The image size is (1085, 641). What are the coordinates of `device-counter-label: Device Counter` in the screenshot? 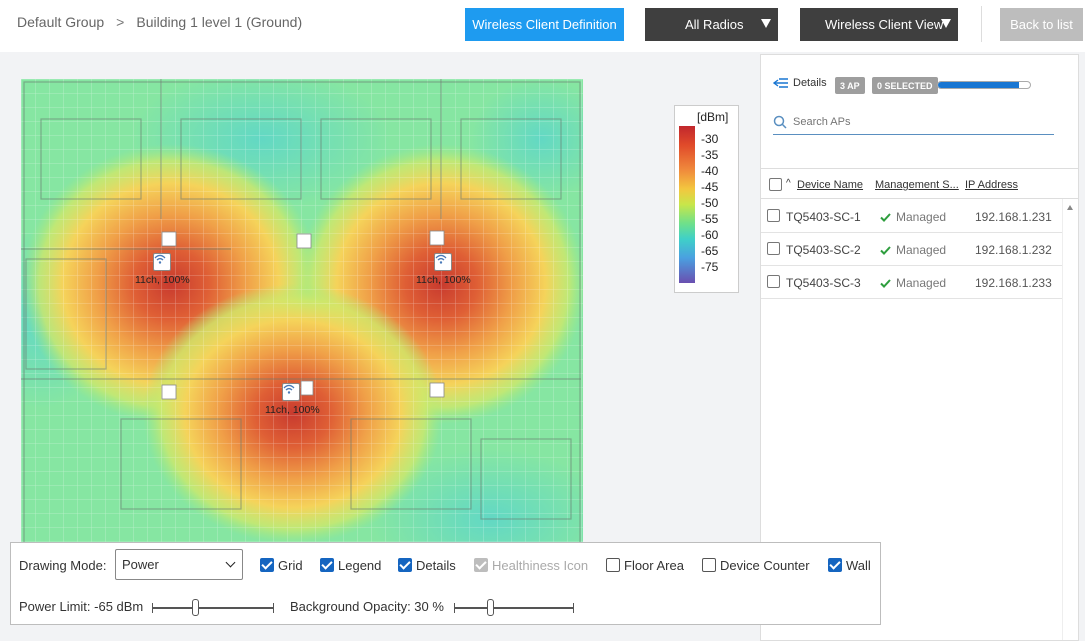 It's located at (765, 565).